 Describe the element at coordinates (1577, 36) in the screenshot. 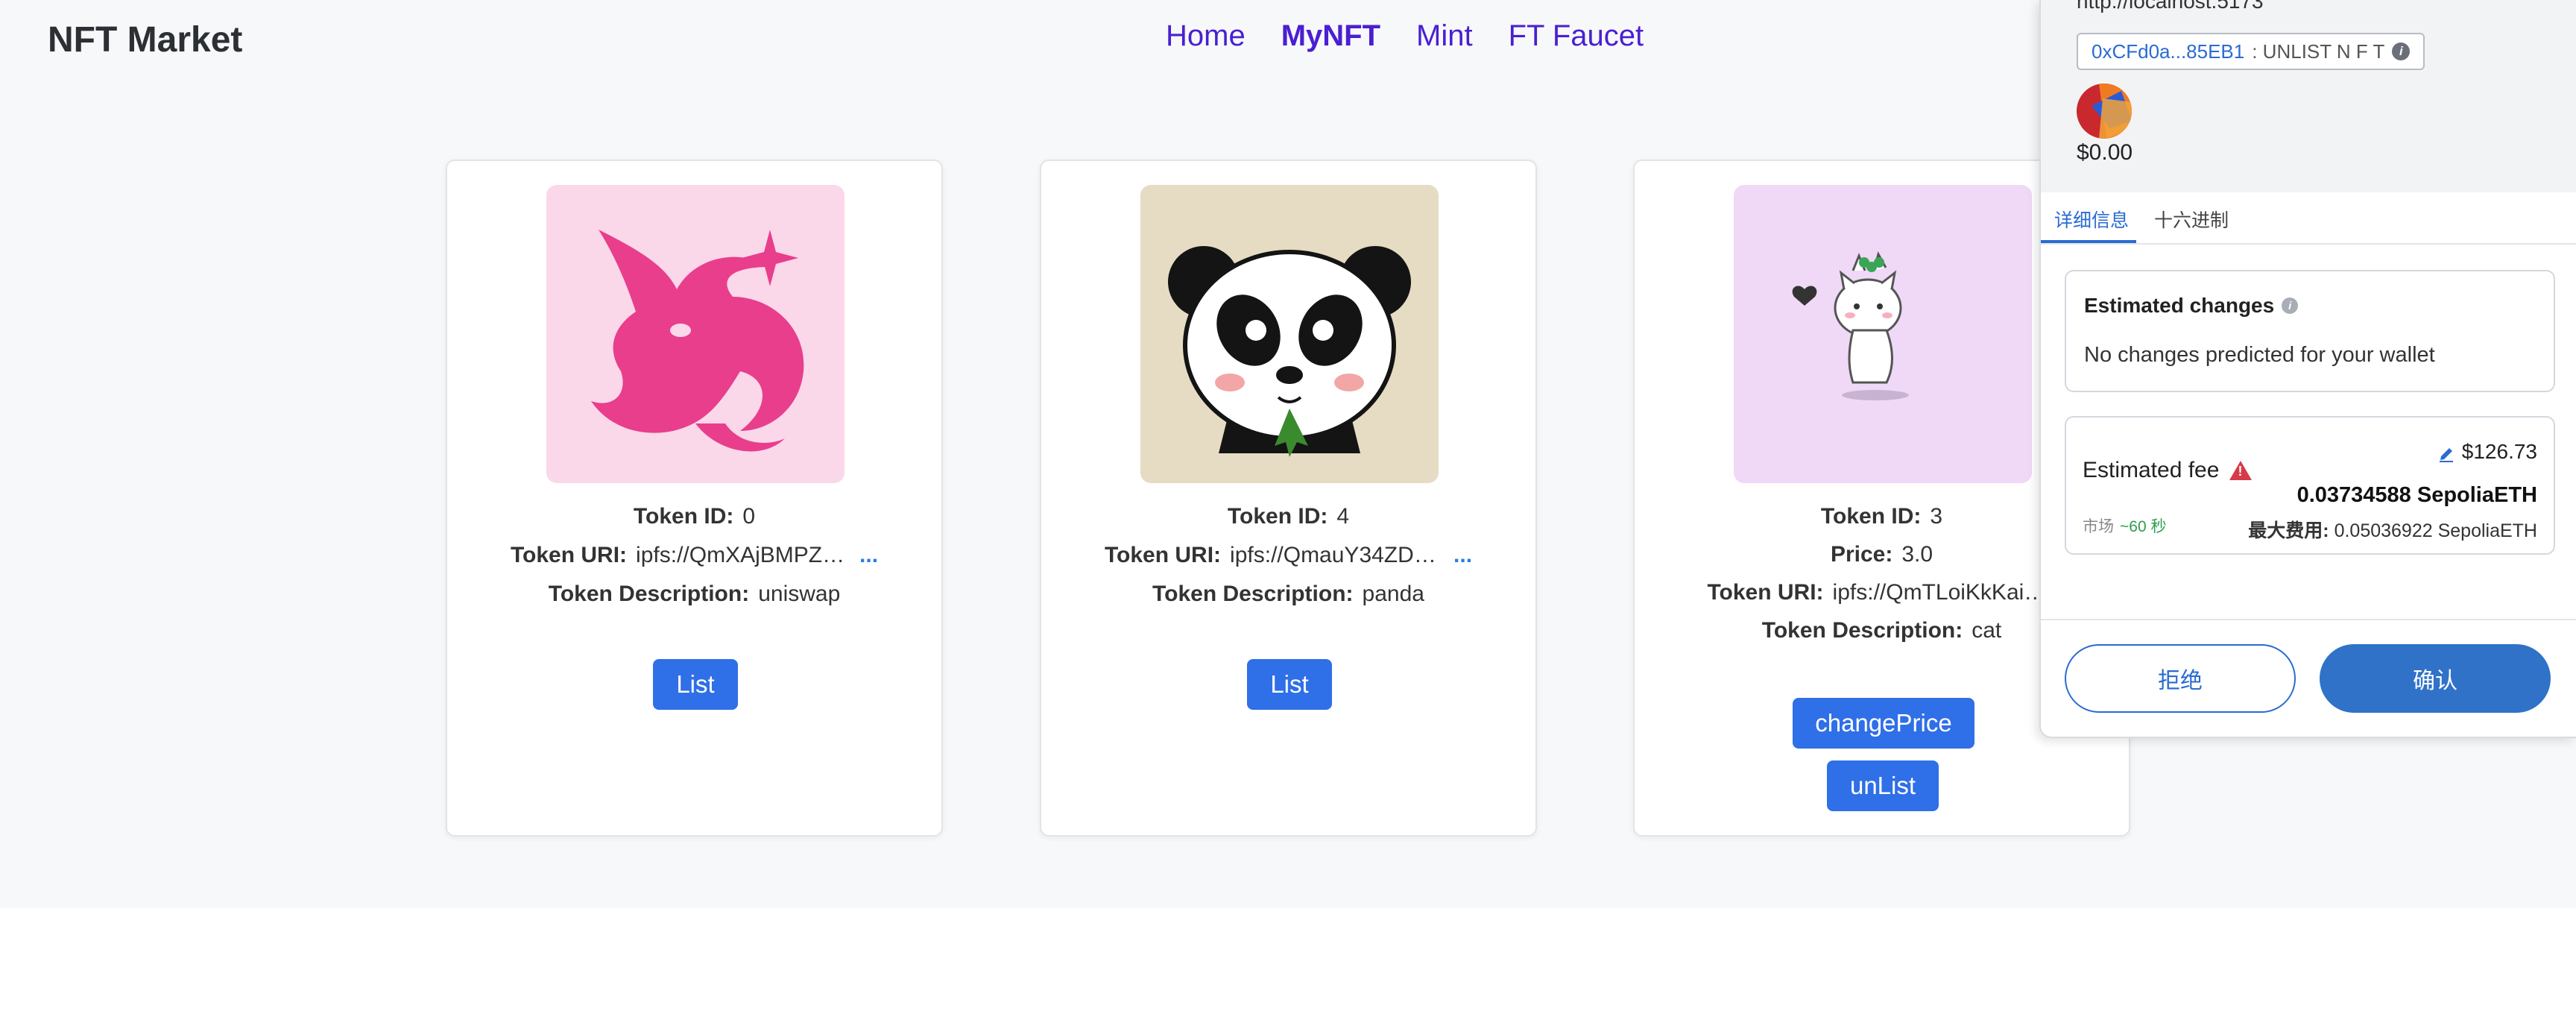

I see `nav-ft-faucet: FT Faucet` at that location.